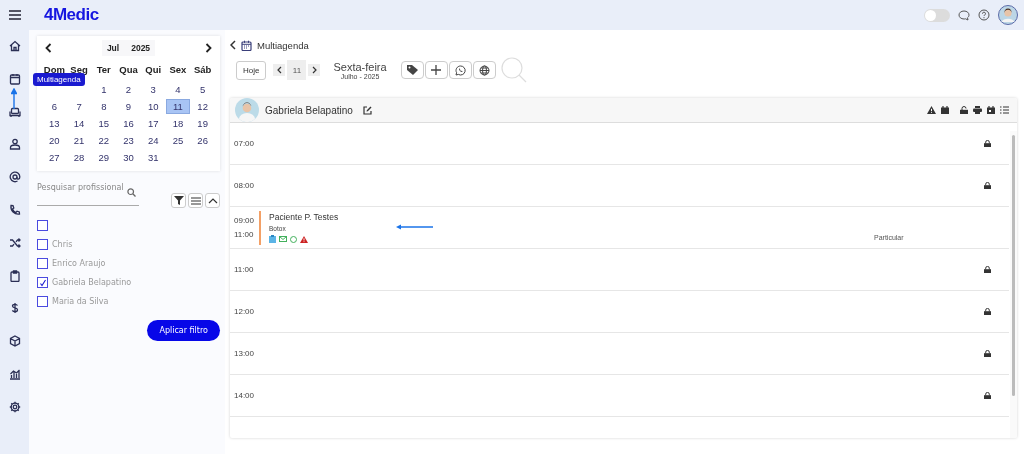 The width and height of the screenshot is (1024, 454). Describe the element at coordinates (113, 48) in the screenshot. I see `month-selector: Jul` at that location.